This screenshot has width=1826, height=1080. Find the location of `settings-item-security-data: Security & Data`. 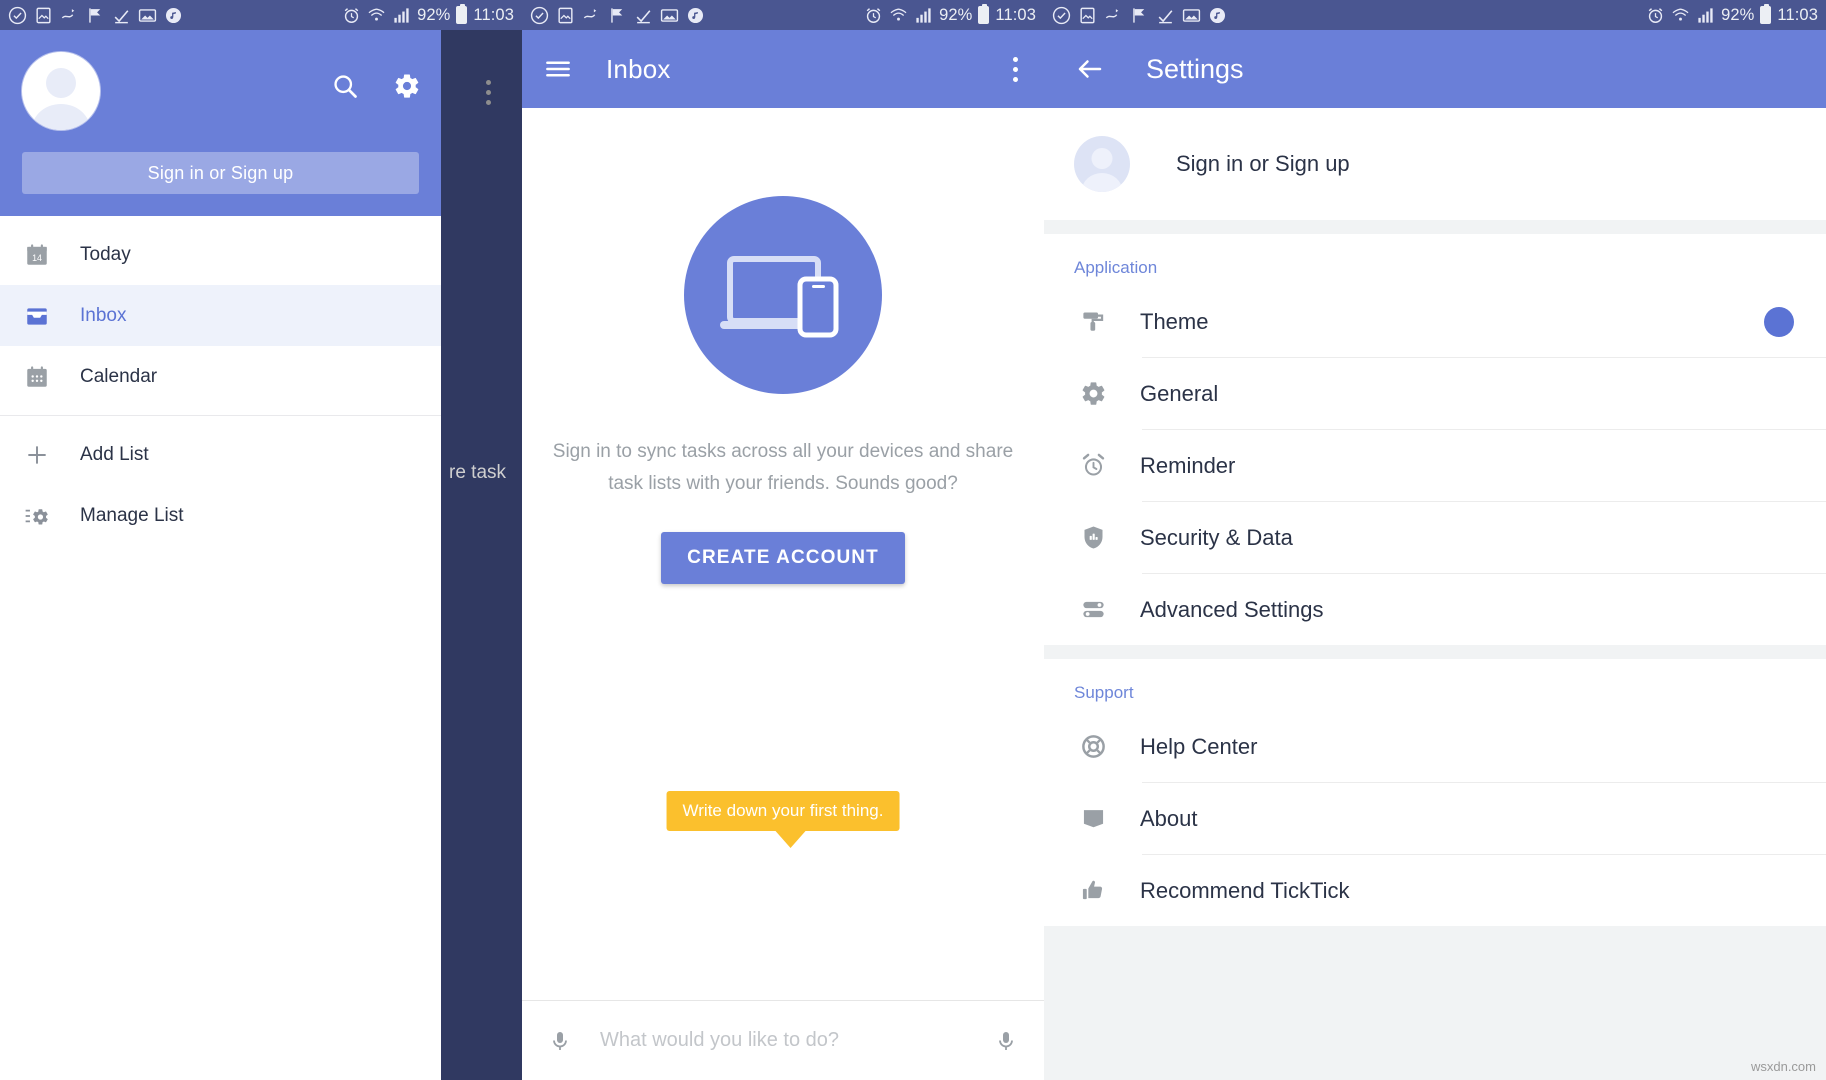

settings-item-security-data: Security & Data is located at coordinates (1435, 537).